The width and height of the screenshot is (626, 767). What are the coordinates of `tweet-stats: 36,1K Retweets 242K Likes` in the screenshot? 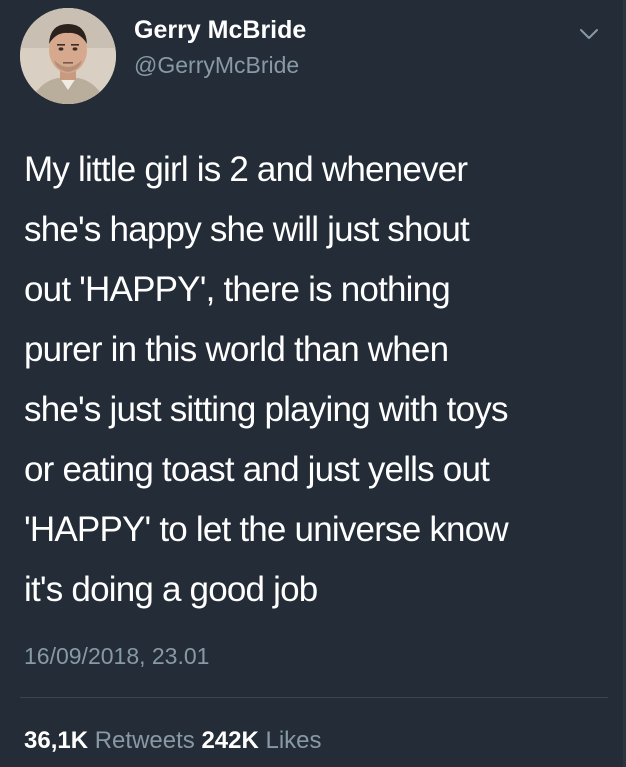 It's located at (173, 741).